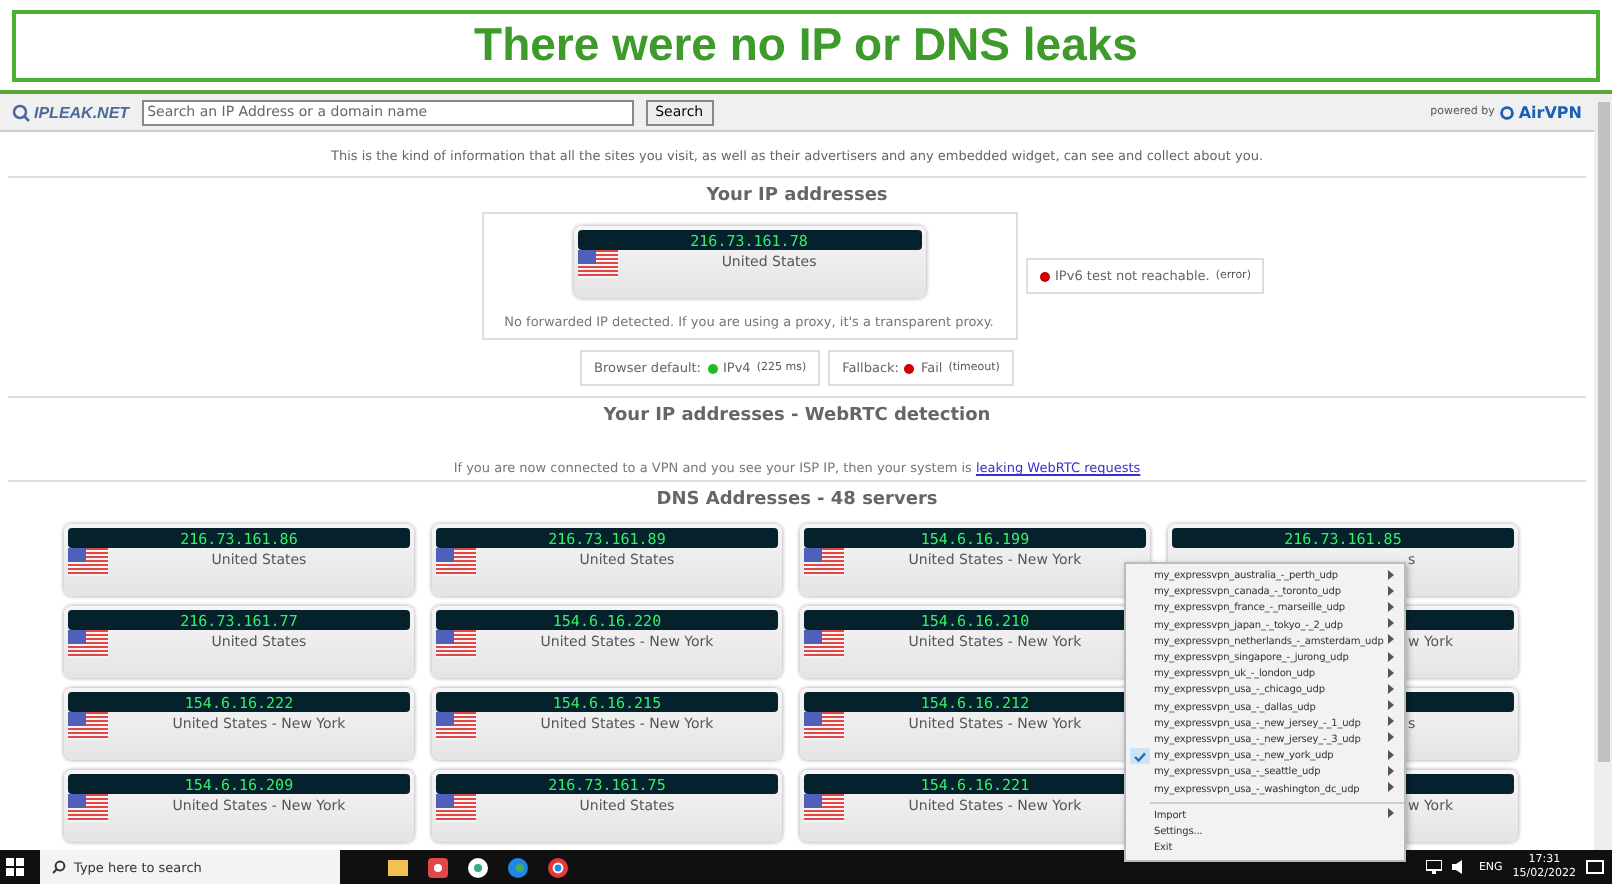  I want to click on logo-text: IPLEAK.NET, so click(82, 112).